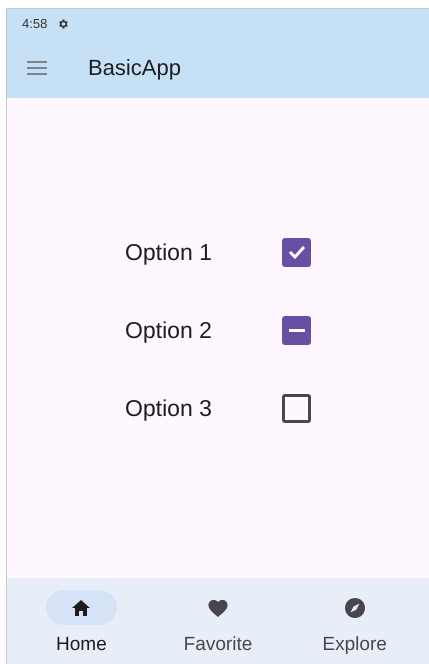  What do you see at coordinates (355, 627) in the screenshot?
I see `nav-item: Explore` at bounding box center [355, 627].